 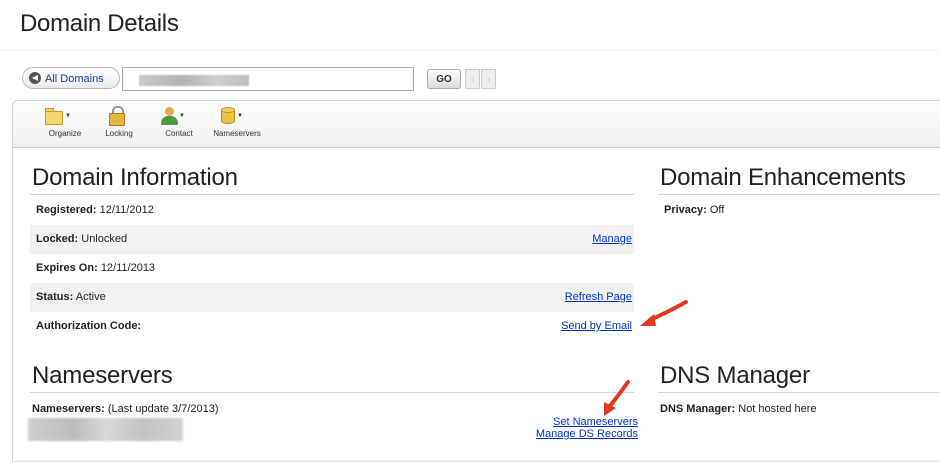 I want to click on nameservers-tool: ▼ Nameservers, so click(x=237, y=121).